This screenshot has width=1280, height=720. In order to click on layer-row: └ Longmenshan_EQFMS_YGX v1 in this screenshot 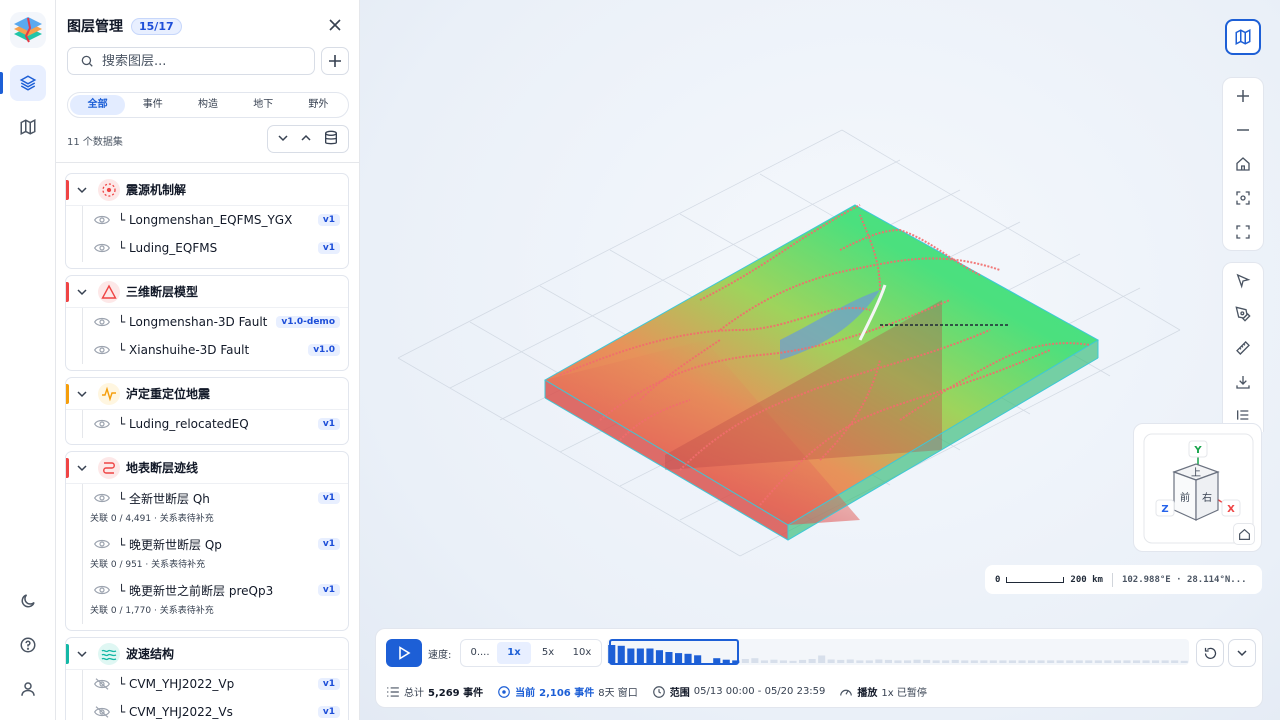, I will do `click(207, 220)`.